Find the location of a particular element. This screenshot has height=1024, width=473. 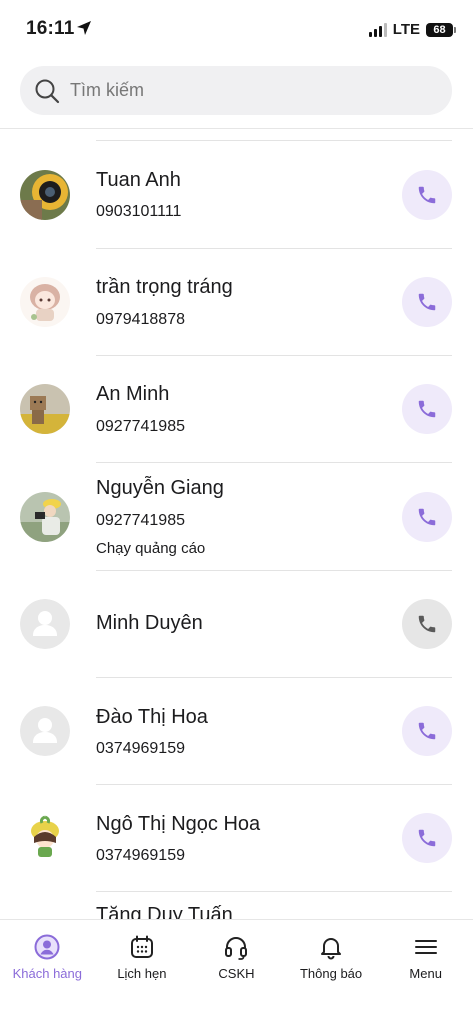

contact-name: Nguyễn Giang is located at coordinates (160, 488).